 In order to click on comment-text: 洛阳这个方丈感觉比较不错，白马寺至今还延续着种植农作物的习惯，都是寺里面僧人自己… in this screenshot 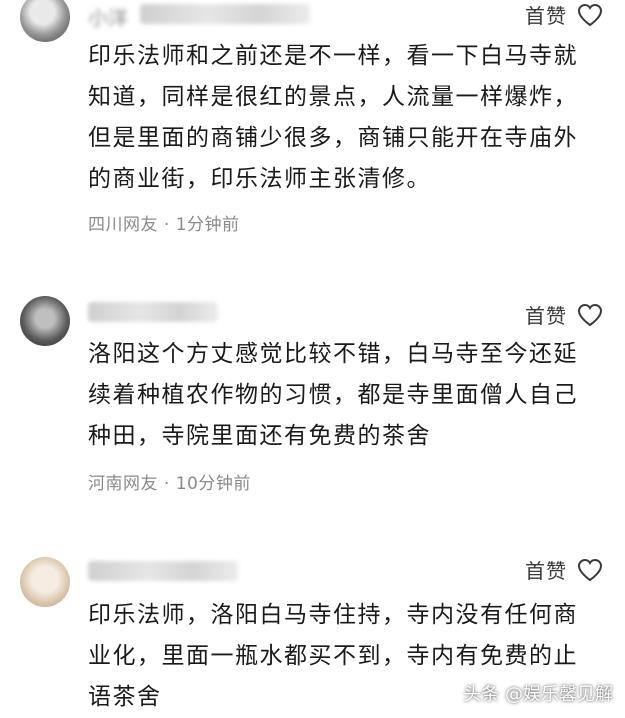, I will do `click(333, 395)`.